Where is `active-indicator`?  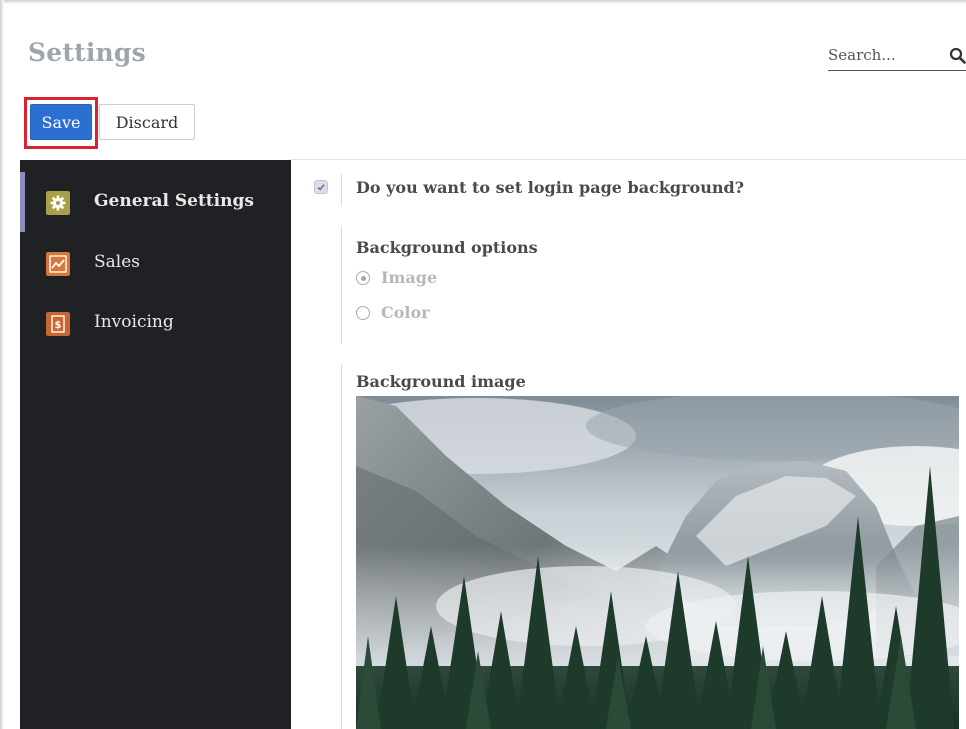
active-indicator is located at coordinates (22, 202).